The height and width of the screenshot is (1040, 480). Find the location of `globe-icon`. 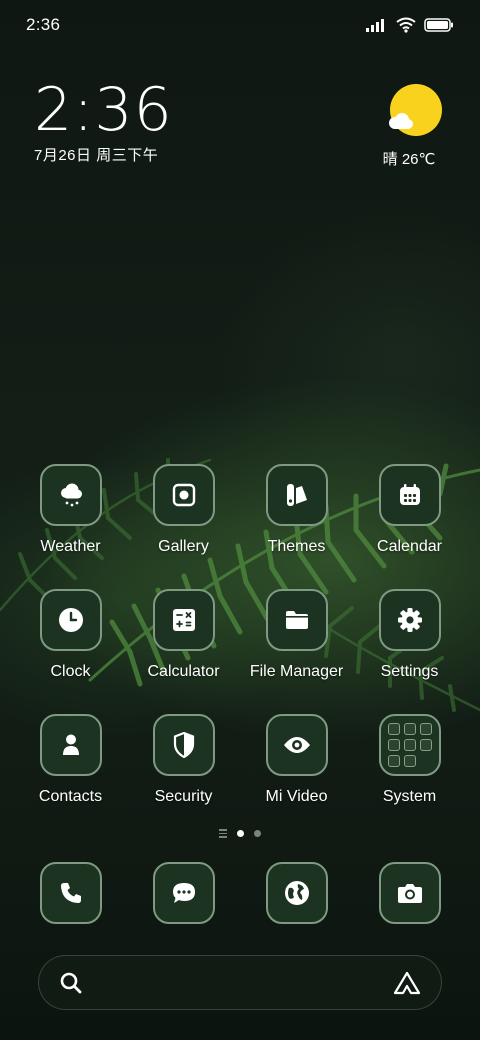

globe-icon is located at coordinates (296, 893).